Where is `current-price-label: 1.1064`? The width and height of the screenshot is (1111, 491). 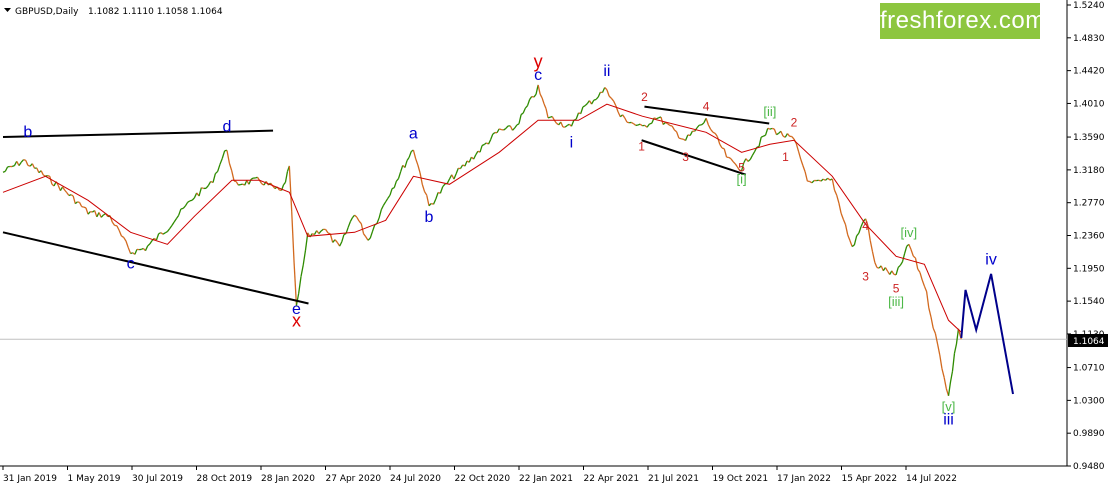 current-price-label: 1.1064 is located at coordinates (1089, 342).